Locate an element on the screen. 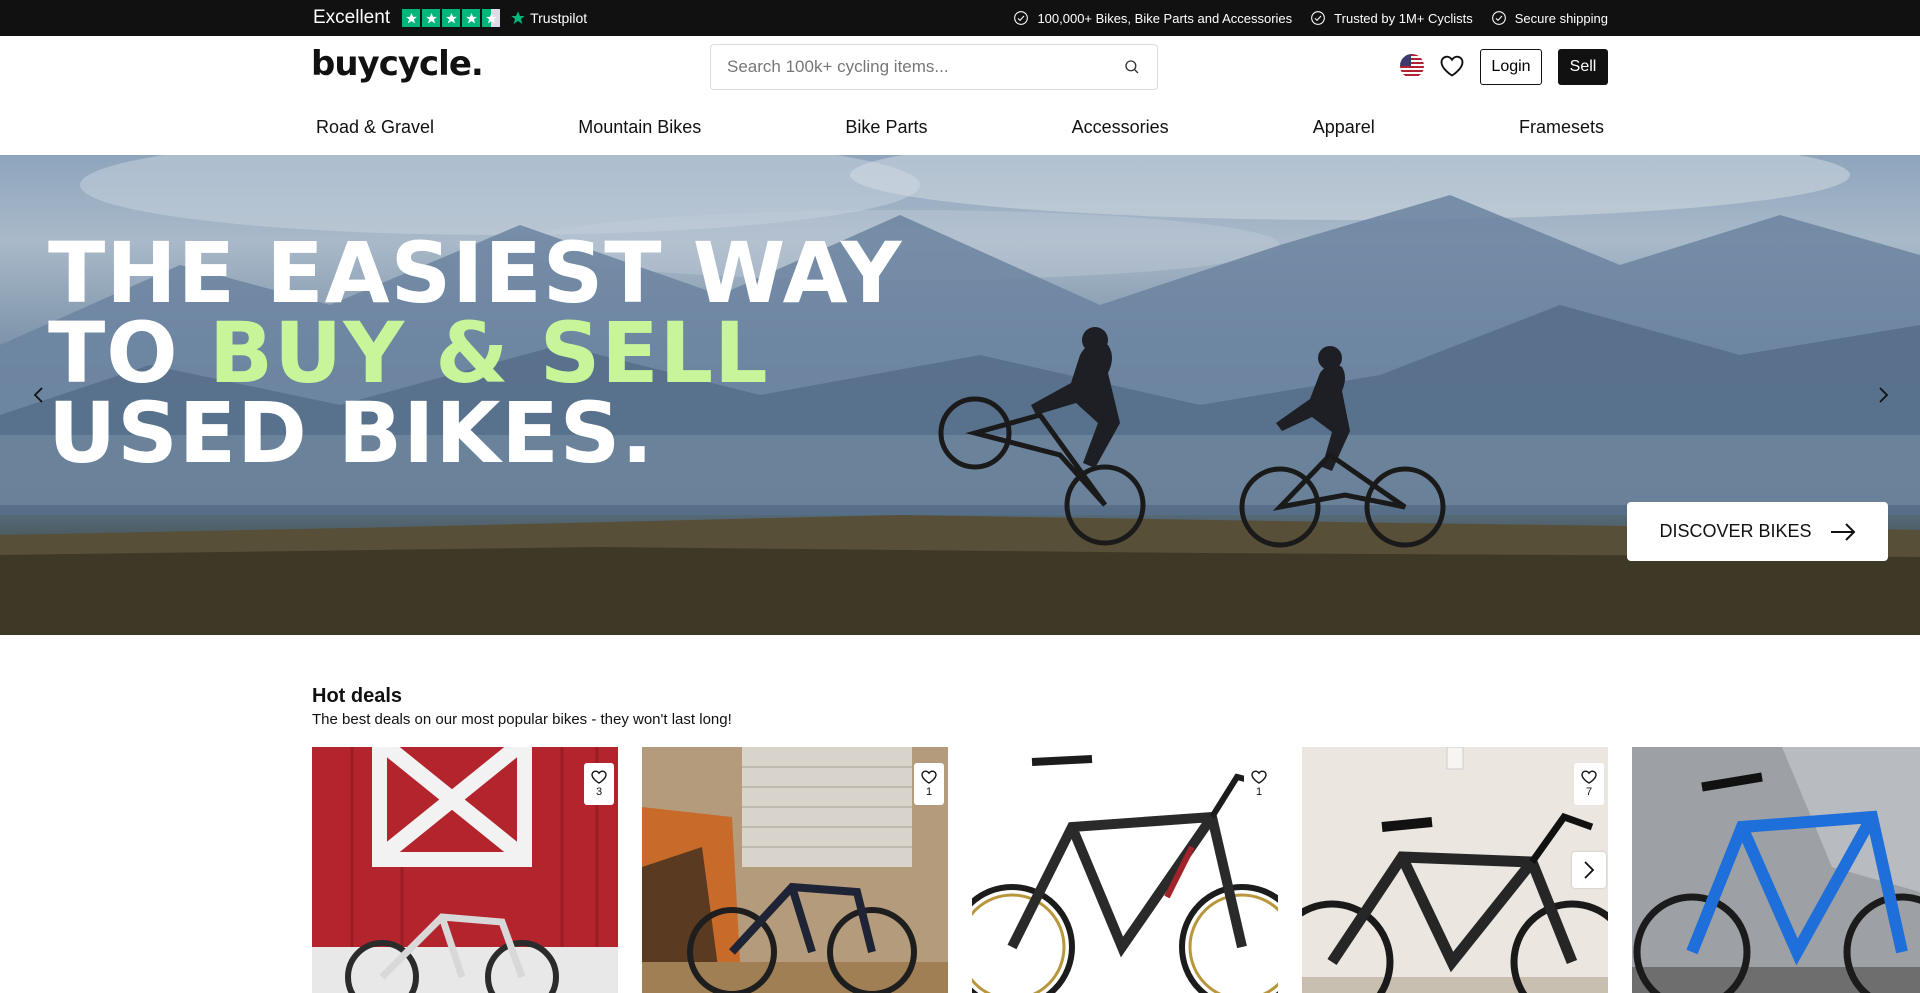  nav-item-road-gravel: Road & Gravel is located at coordinates (375, 127).